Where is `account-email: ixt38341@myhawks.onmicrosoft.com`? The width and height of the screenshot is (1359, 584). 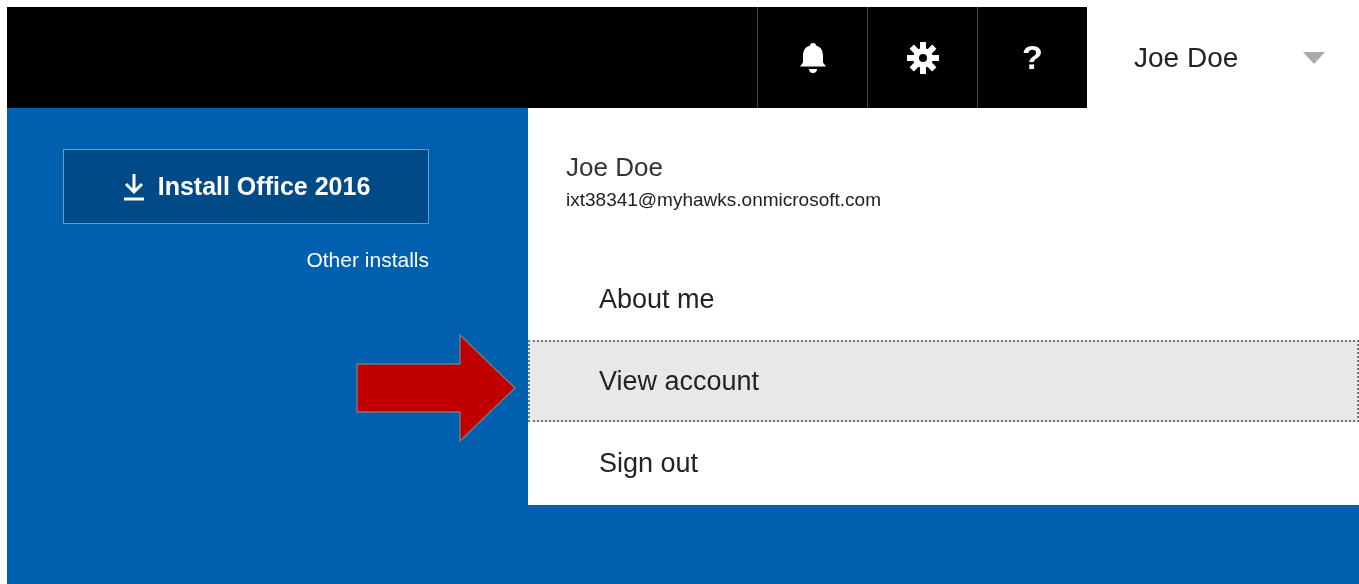 account-email: ixt38341@myhawks.onmicrosoft.com is located at coordinates (723, 200).